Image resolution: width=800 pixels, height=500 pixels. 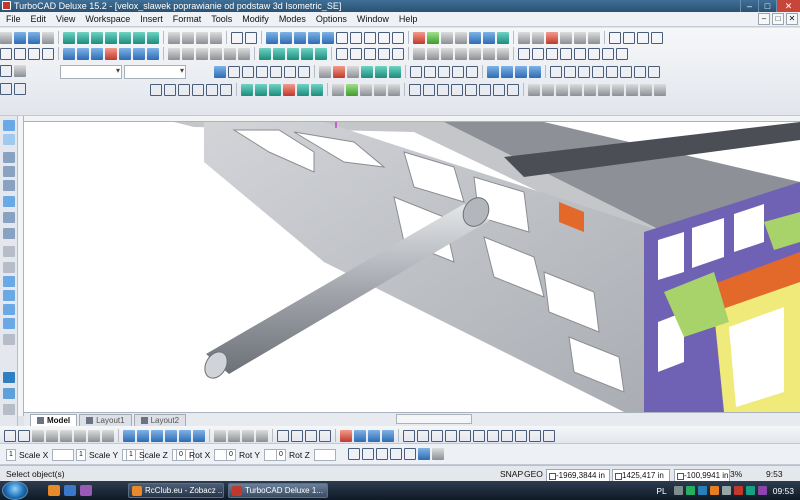 What do you see at coordinates (317, 89) in the screenshot?
I see `offset-face-icon` at bounding box center [317, 89].